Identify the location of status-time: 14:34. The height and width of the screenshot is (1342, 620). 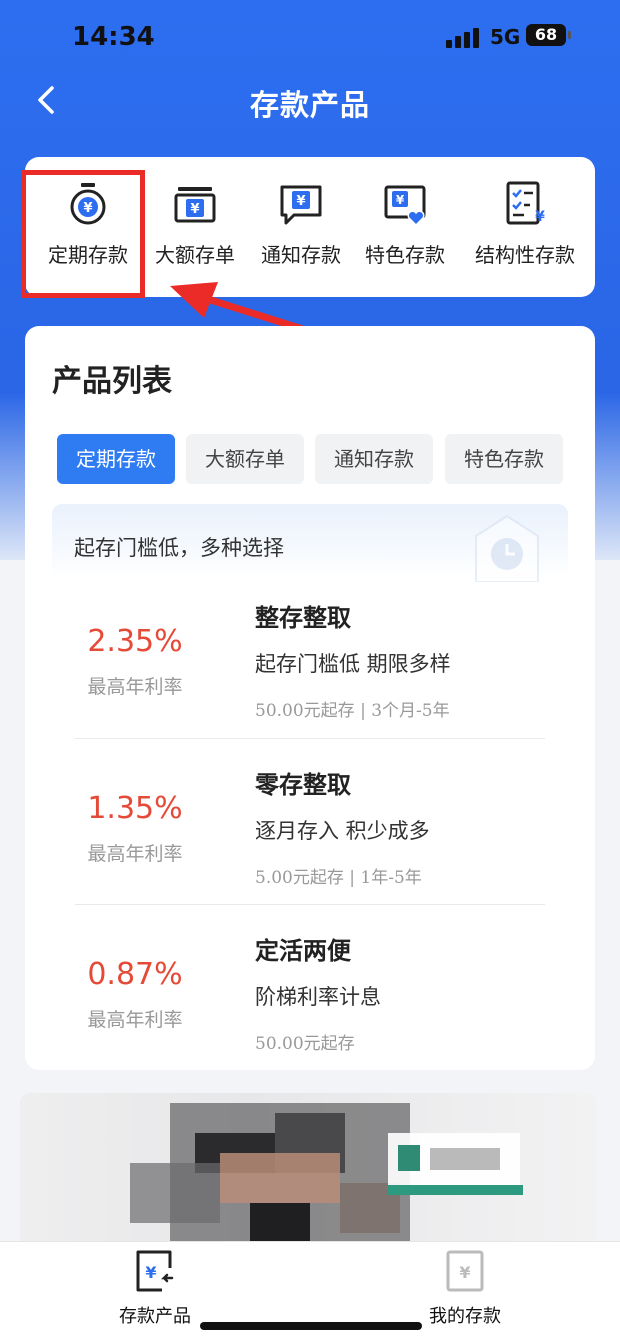
(113, 37).